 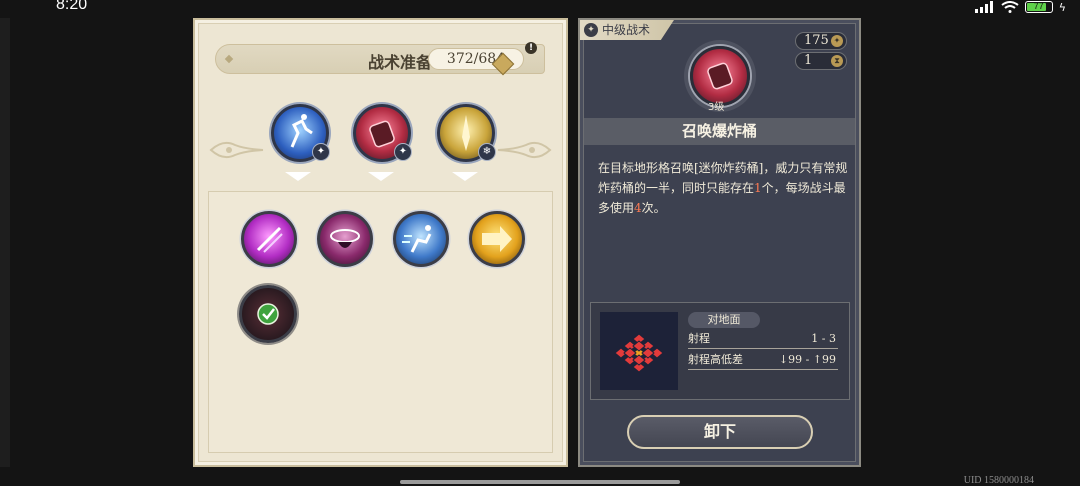 I want to click on check-icon, so click(x=268, y=314).